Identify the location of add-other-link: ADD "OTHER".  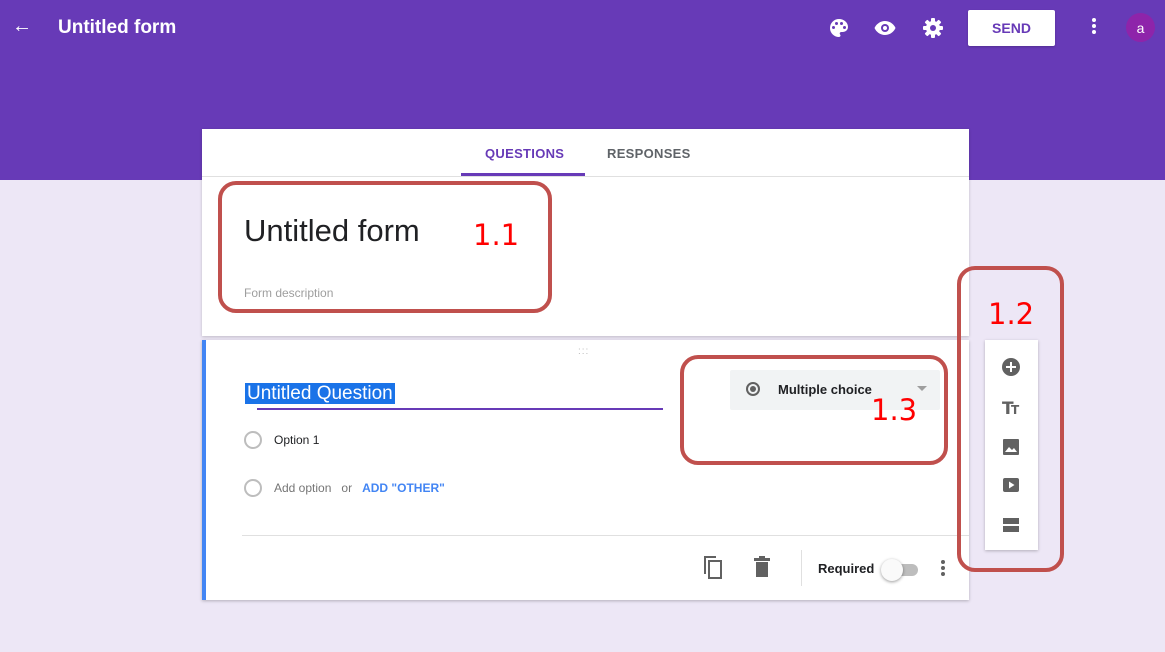
(403, 488).